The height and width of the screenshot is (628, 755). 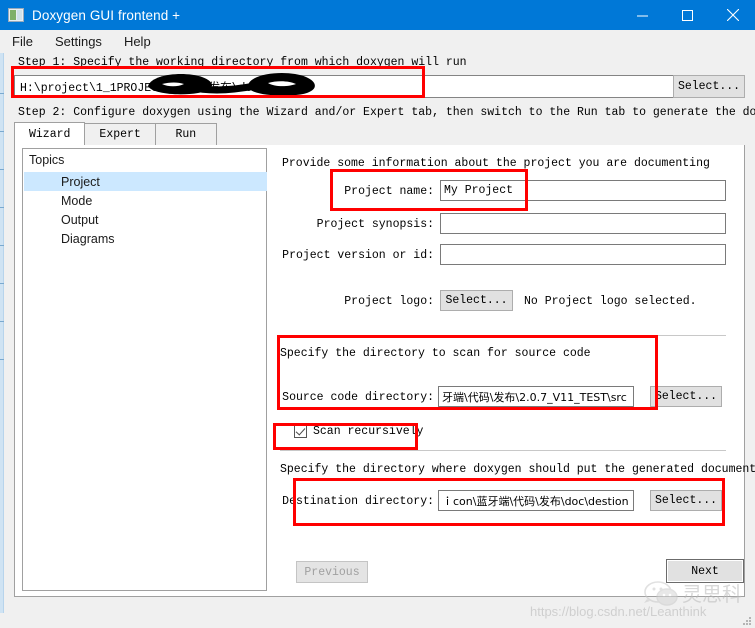 I want to click on scan-recursively-row: Scan recursively, so click(x=358, y=431).